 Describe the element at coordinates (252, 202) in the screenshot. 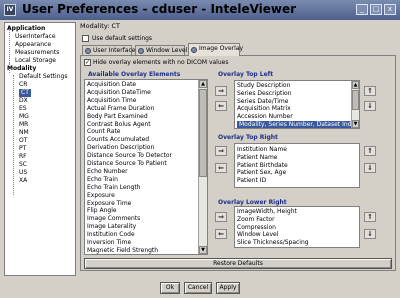

I see `lower-right-title: Overlay Lower Right` at that location.